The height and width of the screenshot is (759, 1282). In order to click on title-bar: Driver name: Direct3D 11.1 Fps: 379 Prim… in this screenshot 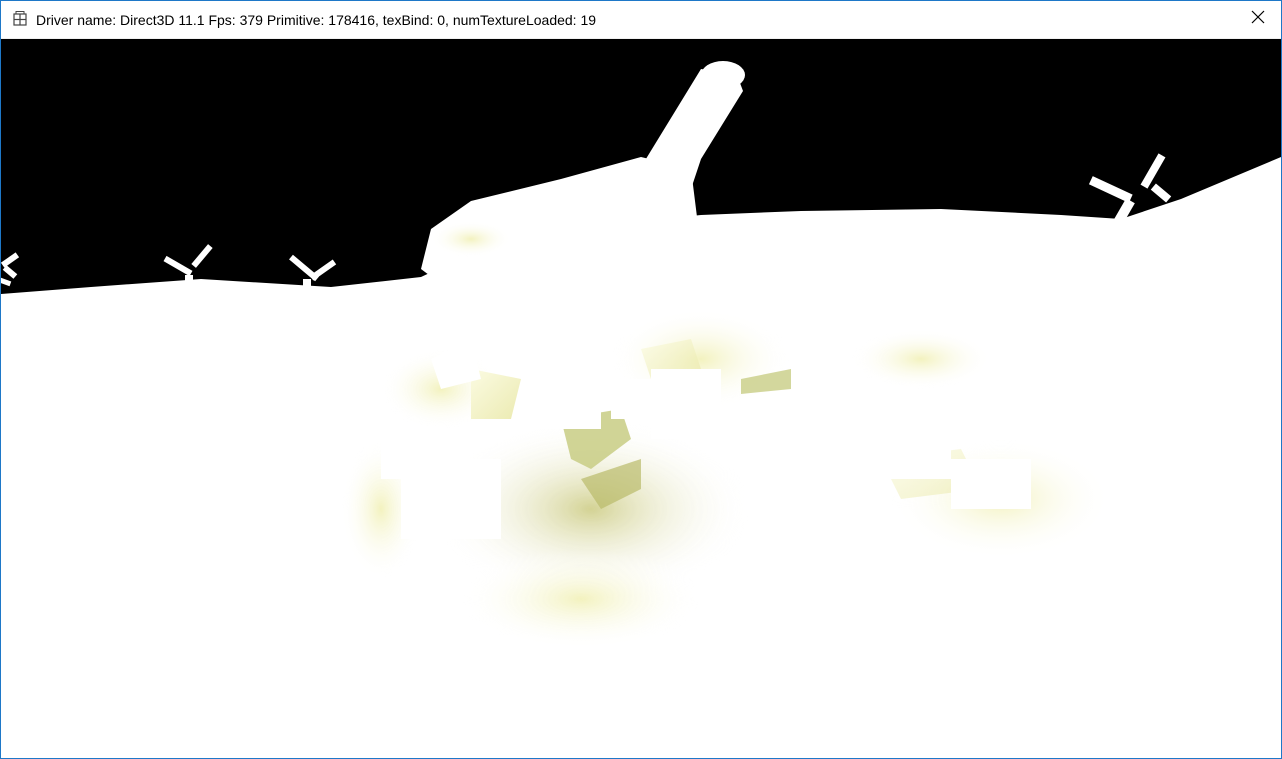, I will do `click(641, 20)`.